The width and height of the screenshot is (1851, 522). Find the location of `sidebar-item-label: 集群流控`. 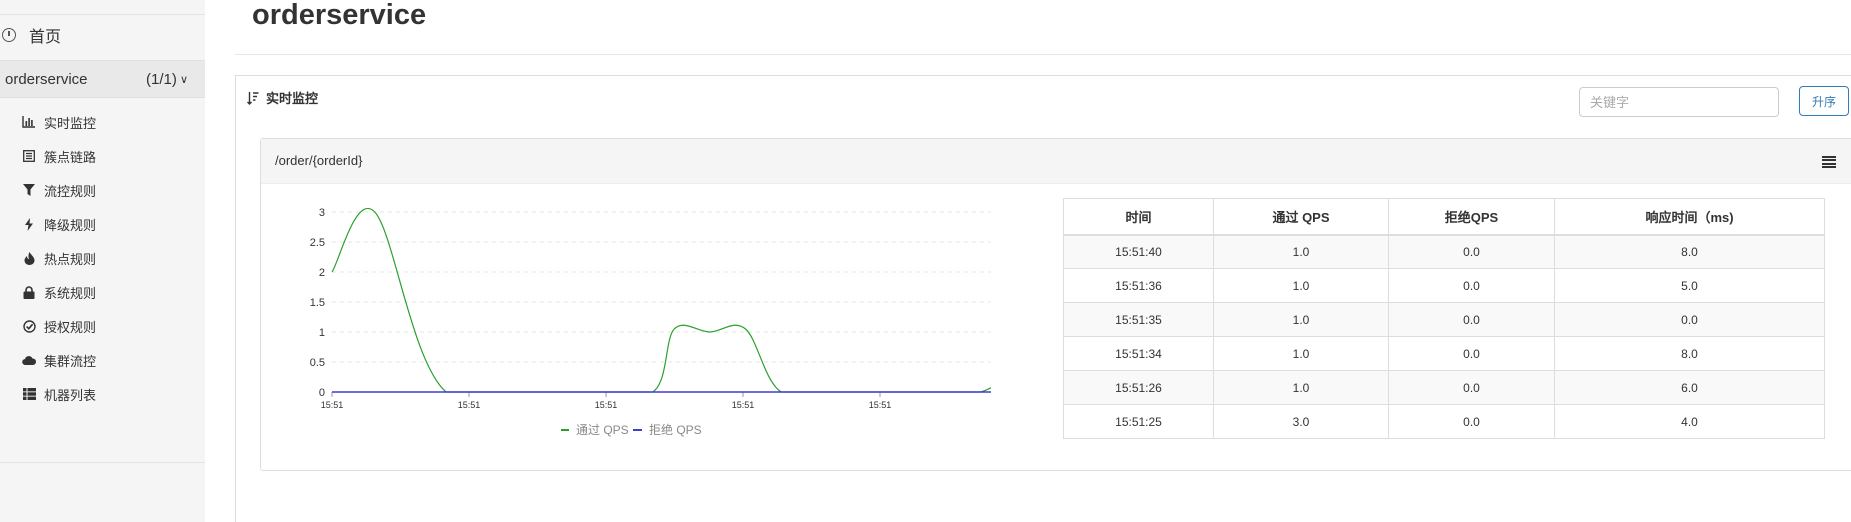

sidebar-item-label: 集群流控 is located at coordinates (70, 361).